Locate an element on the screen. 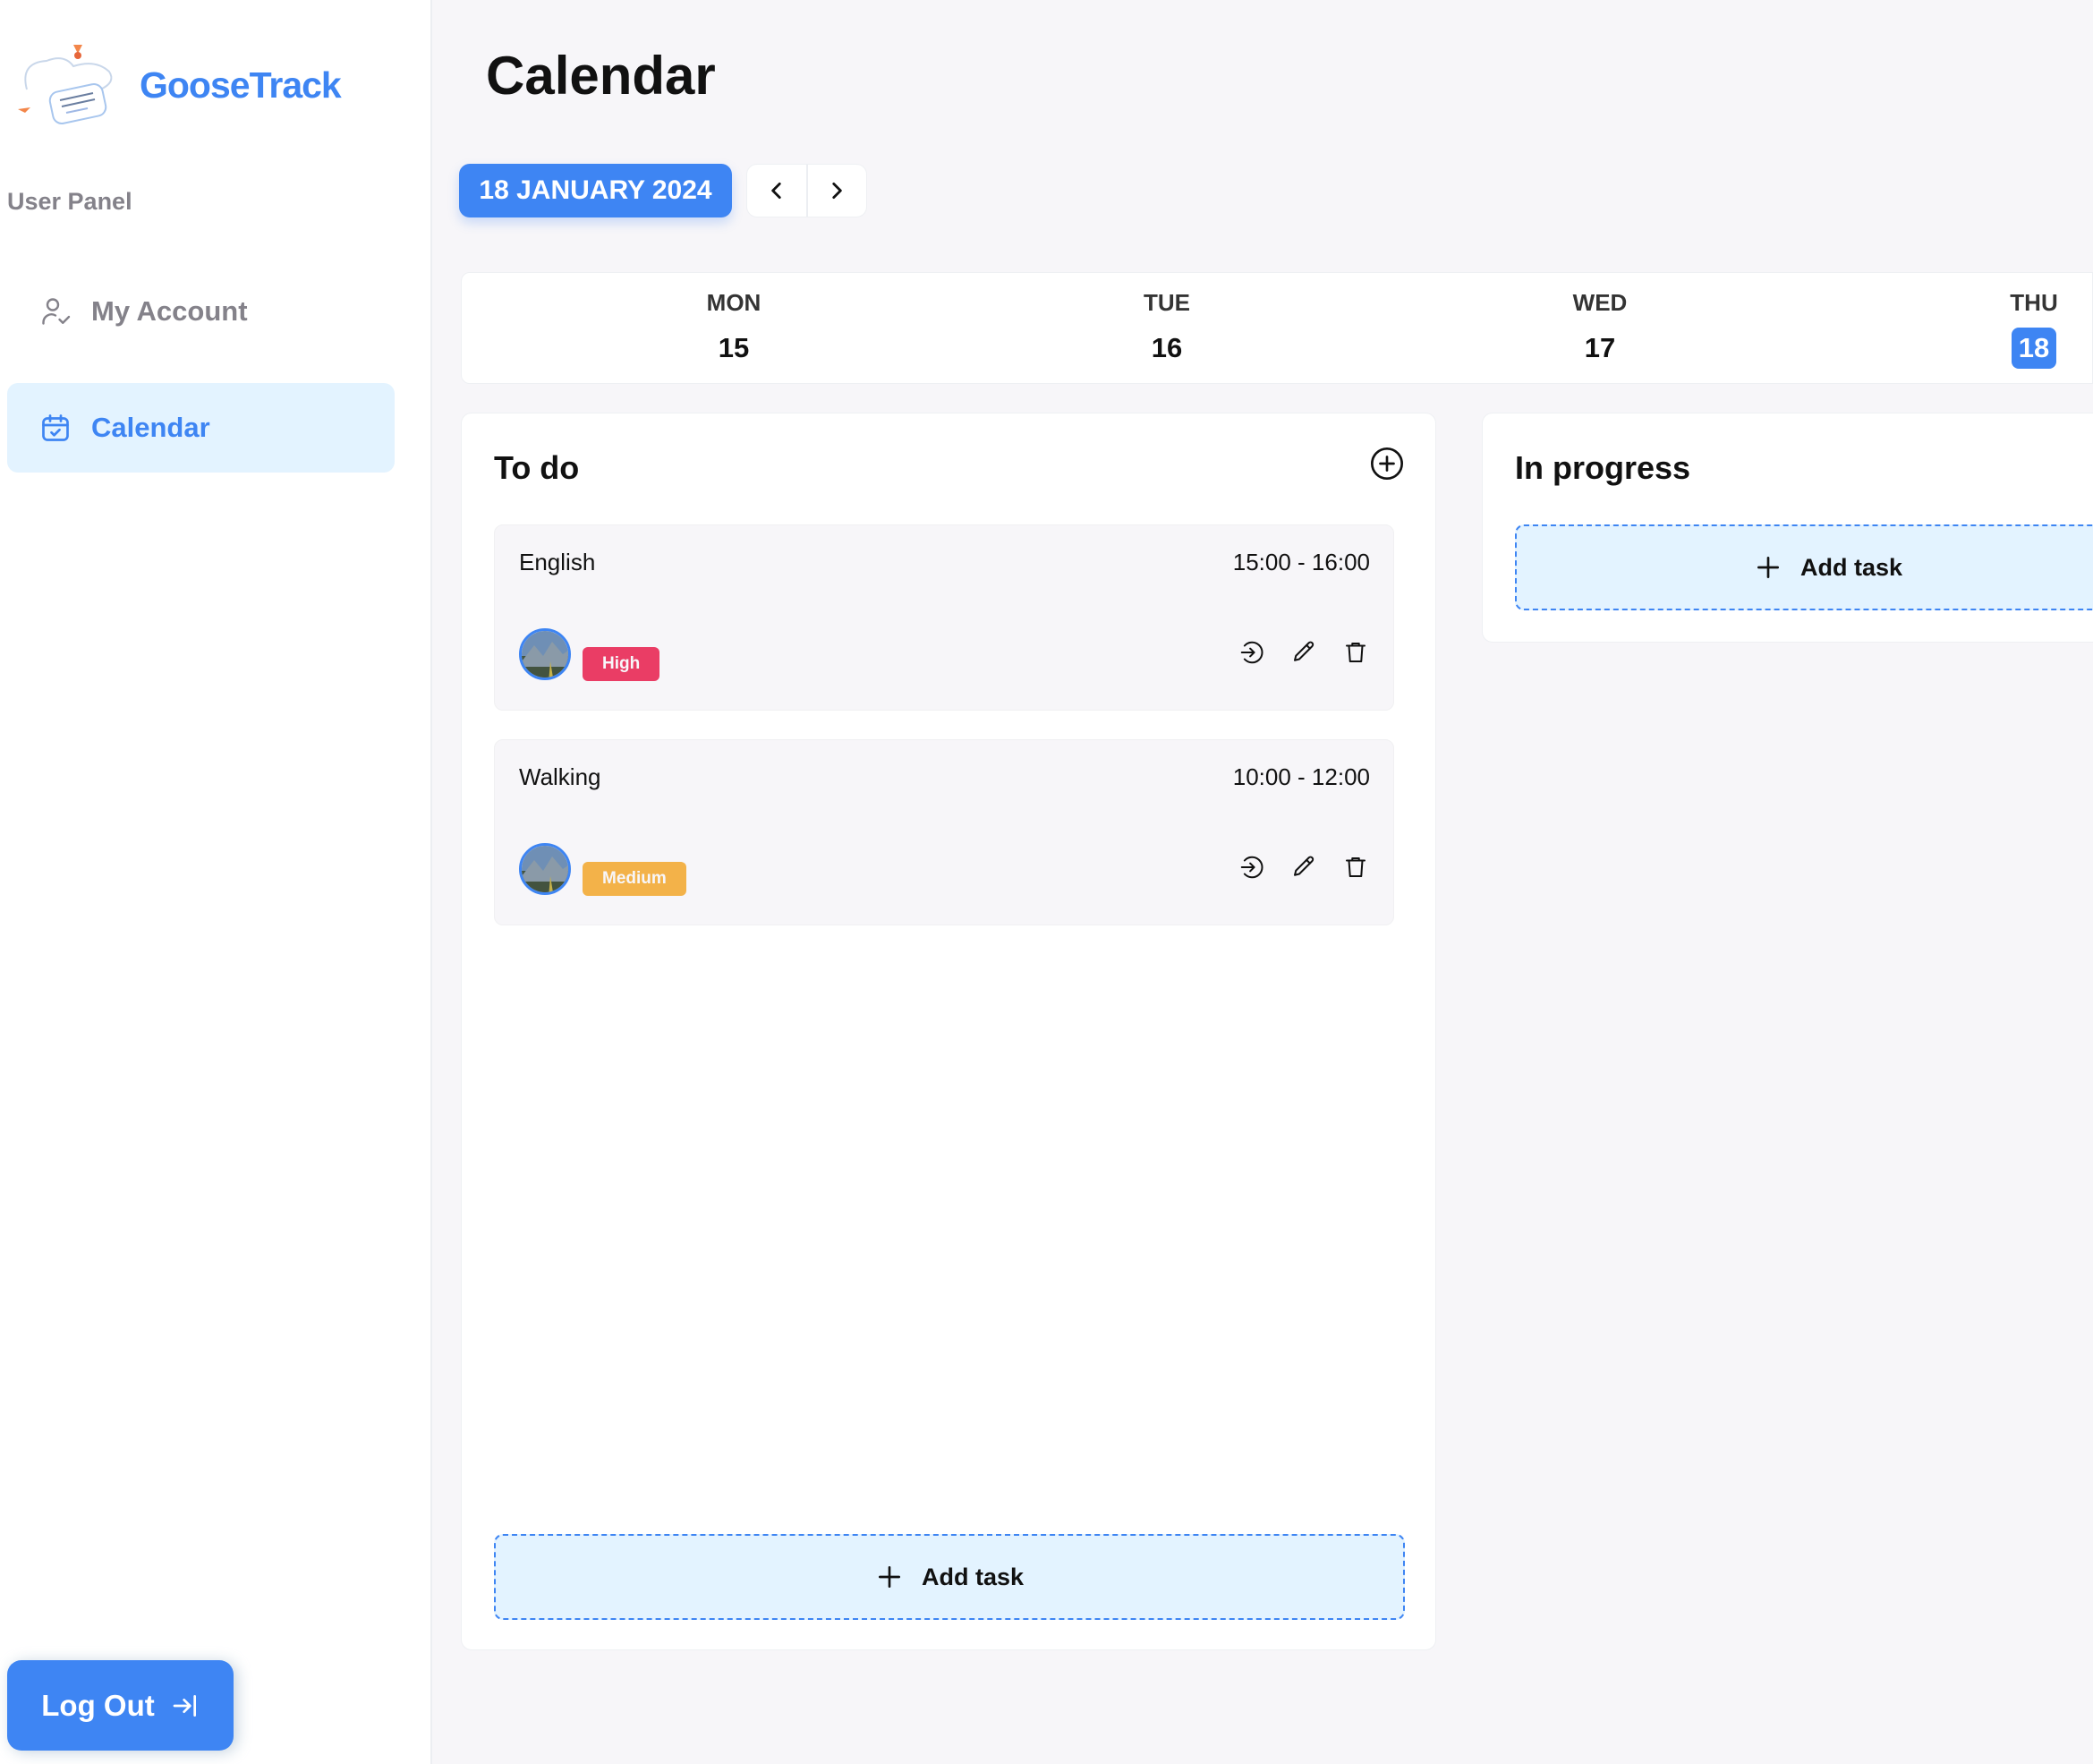 The width and height of the screenshot is (2093, 1764). chevron-left-icon is located at coordinates (776, 191).